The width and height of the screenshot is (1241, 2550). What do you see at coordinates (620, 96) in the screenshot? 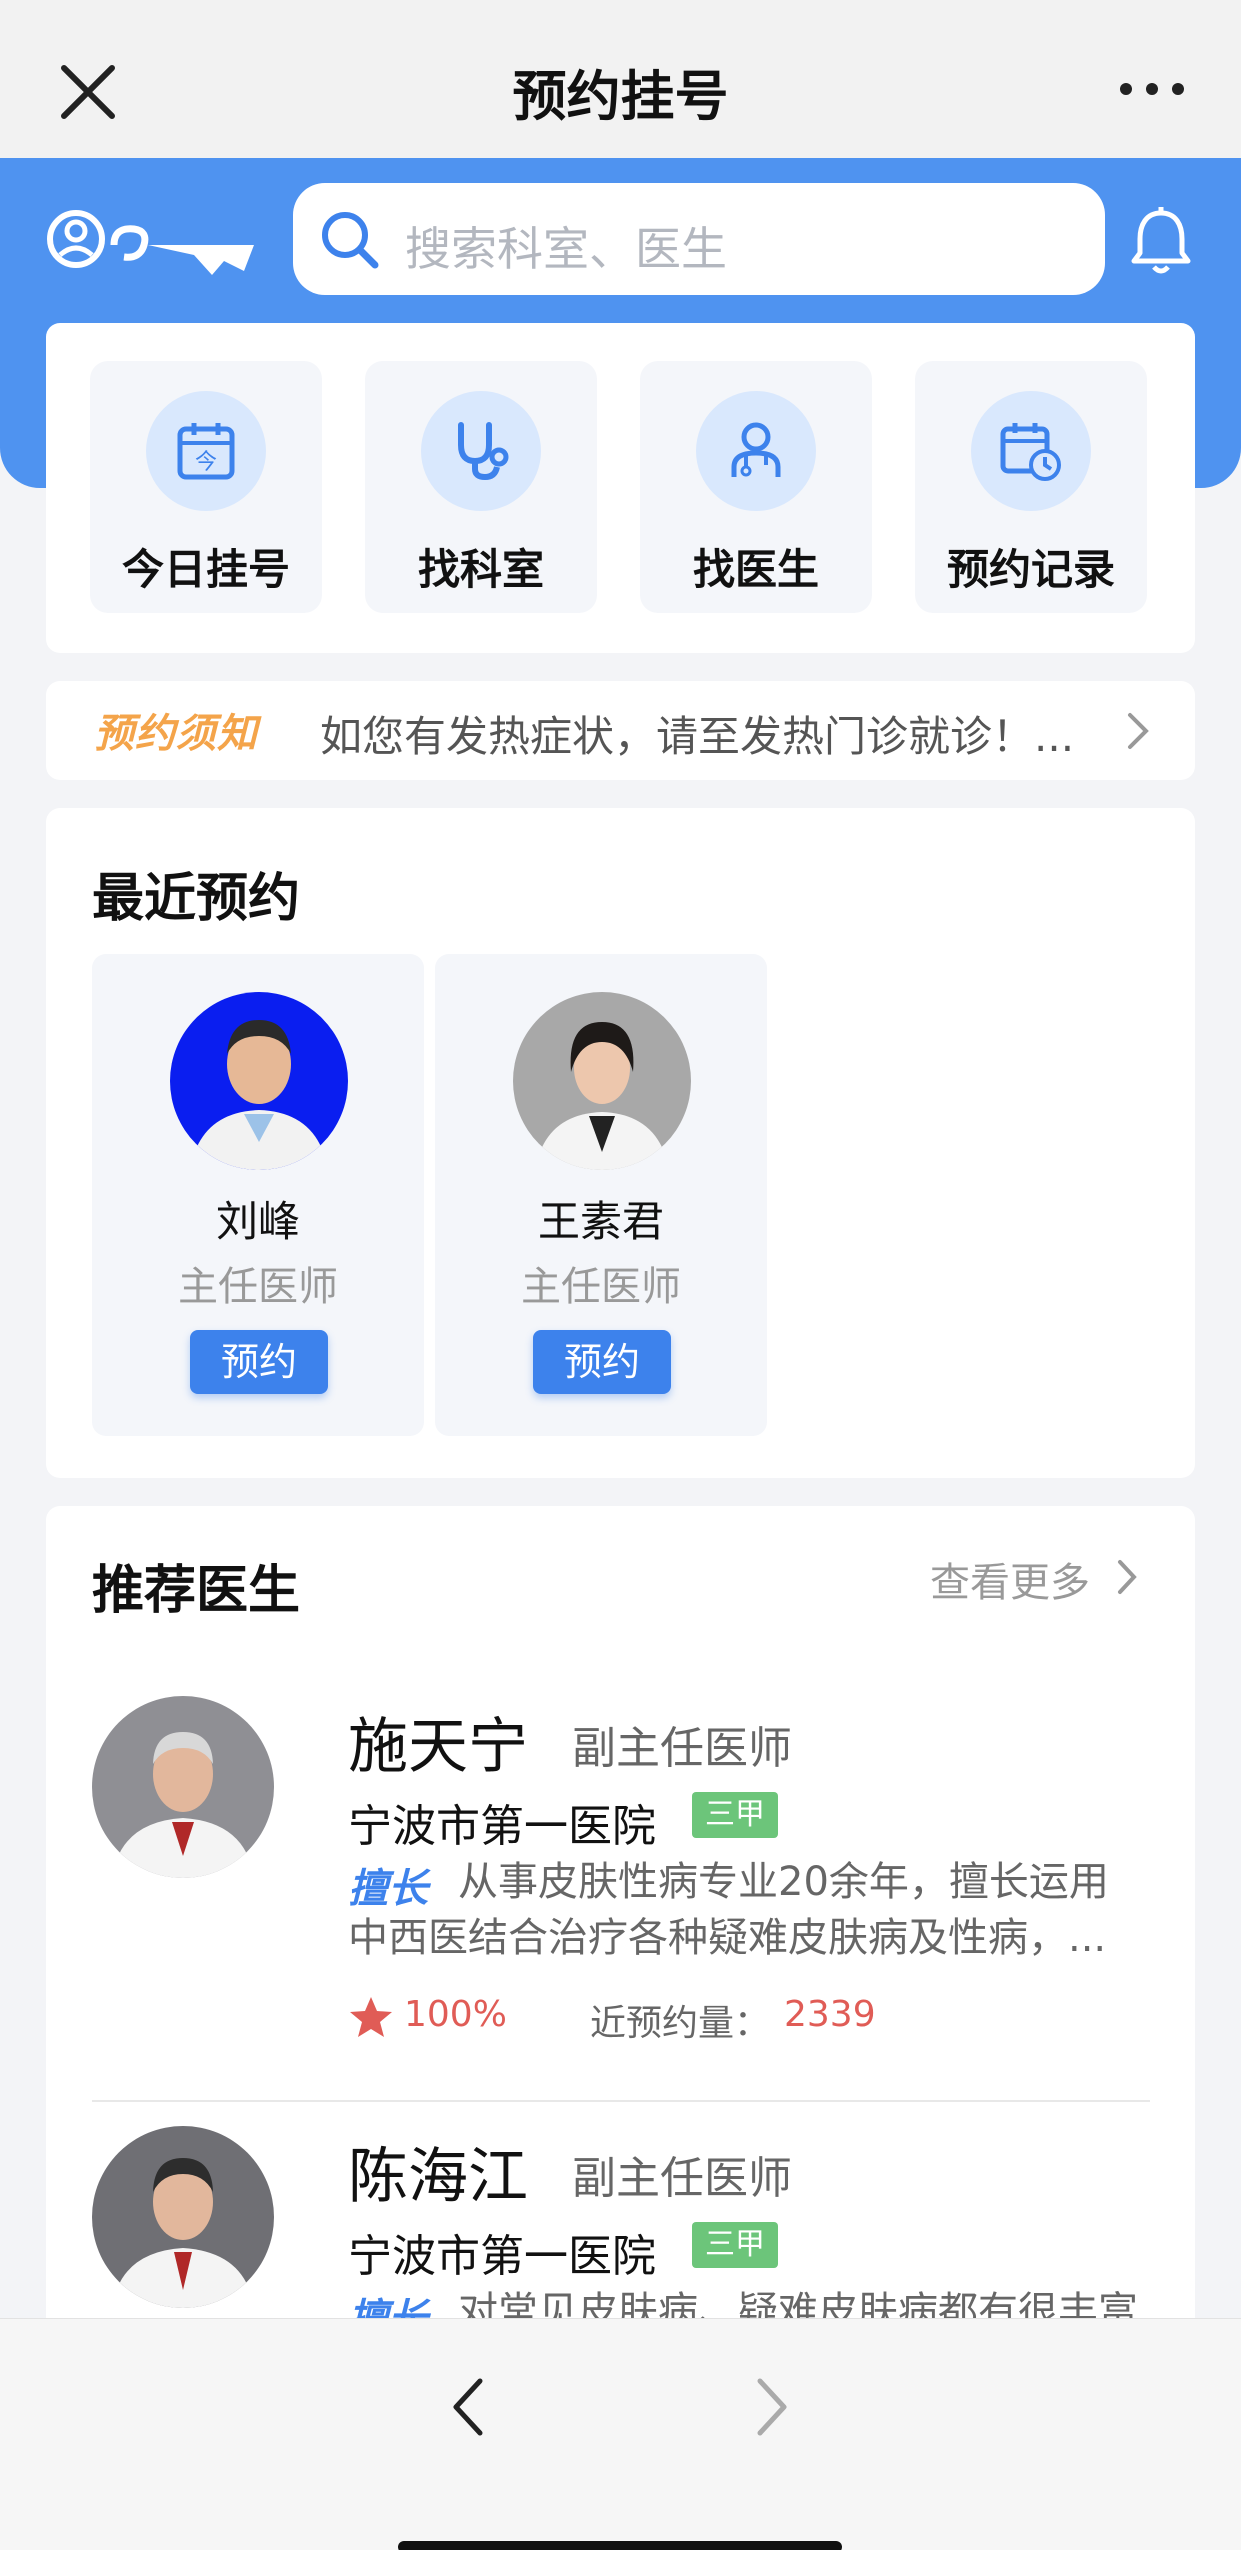
I see `page-title: 预约挂号` at bounding box center [620, 96].